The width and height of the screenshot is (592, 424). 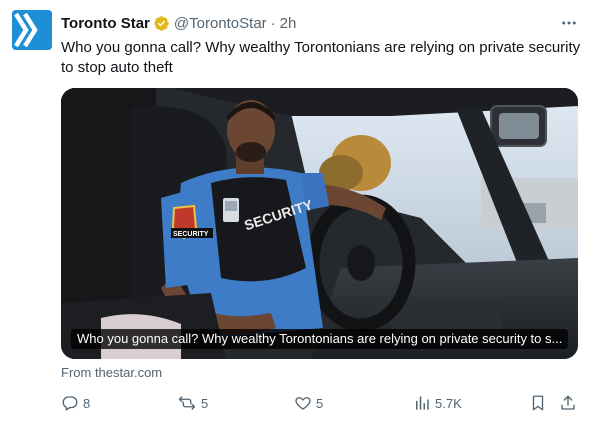 What do you see at coordinates (303, 403) in the screenshot?
I see `like-icon` at bounding box center [303, 403].